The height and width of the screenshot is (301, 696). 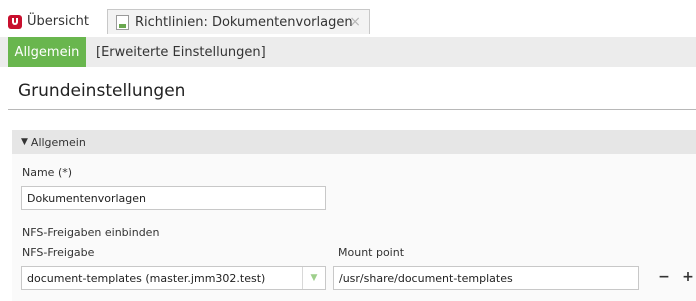 What do you see at coordinates (352, 109) in the screenshot?
I see `title-divider` at bounding box center [352, 109].